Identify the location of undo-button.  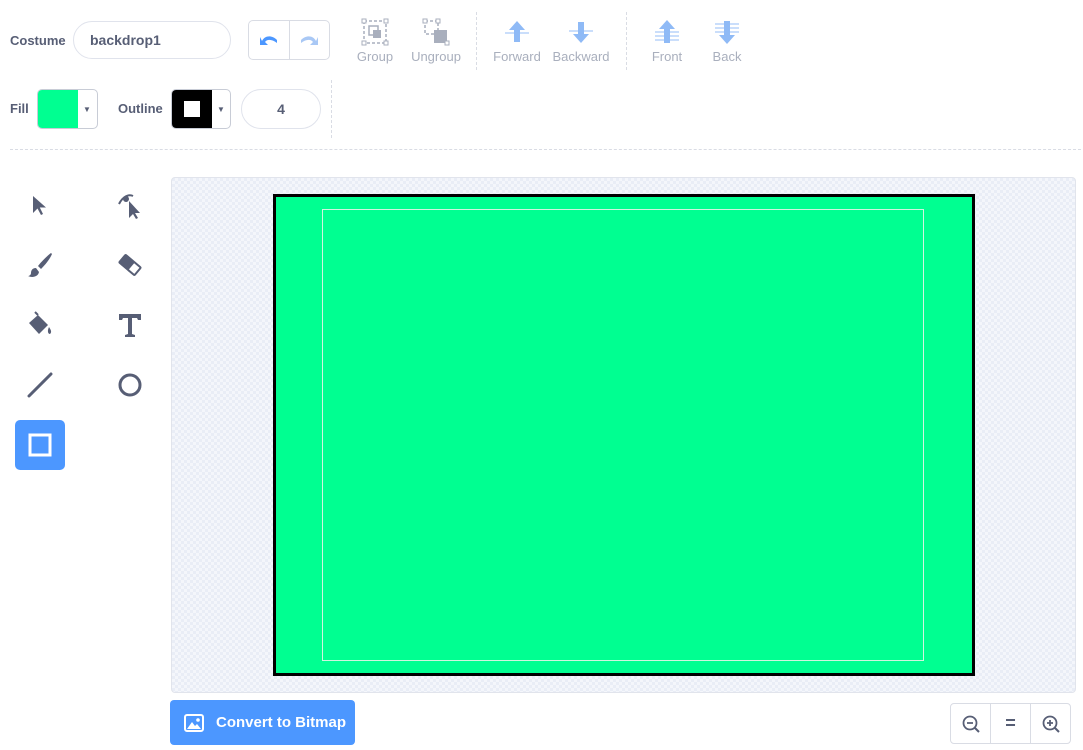
(269, 40).